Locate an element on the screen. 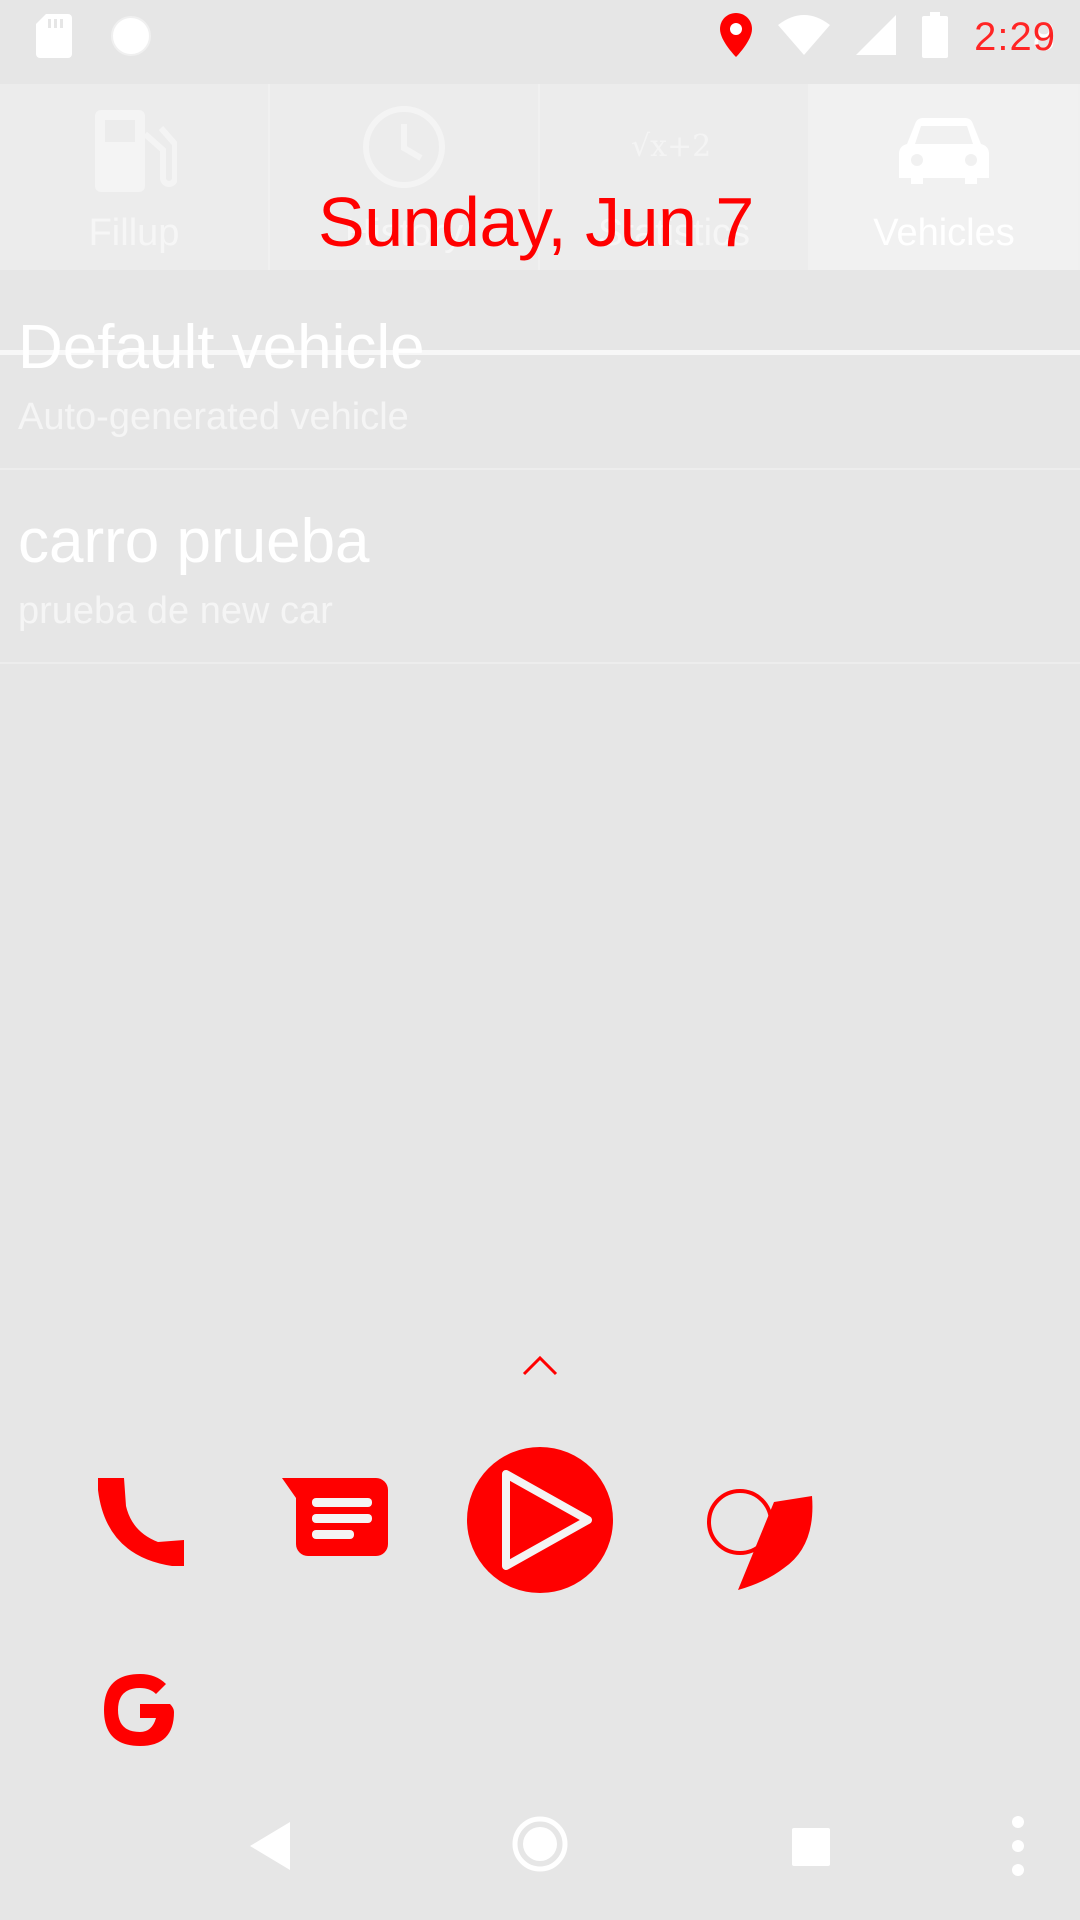  clock-overlay: 2:29 is located at coordinates (1015, 36).